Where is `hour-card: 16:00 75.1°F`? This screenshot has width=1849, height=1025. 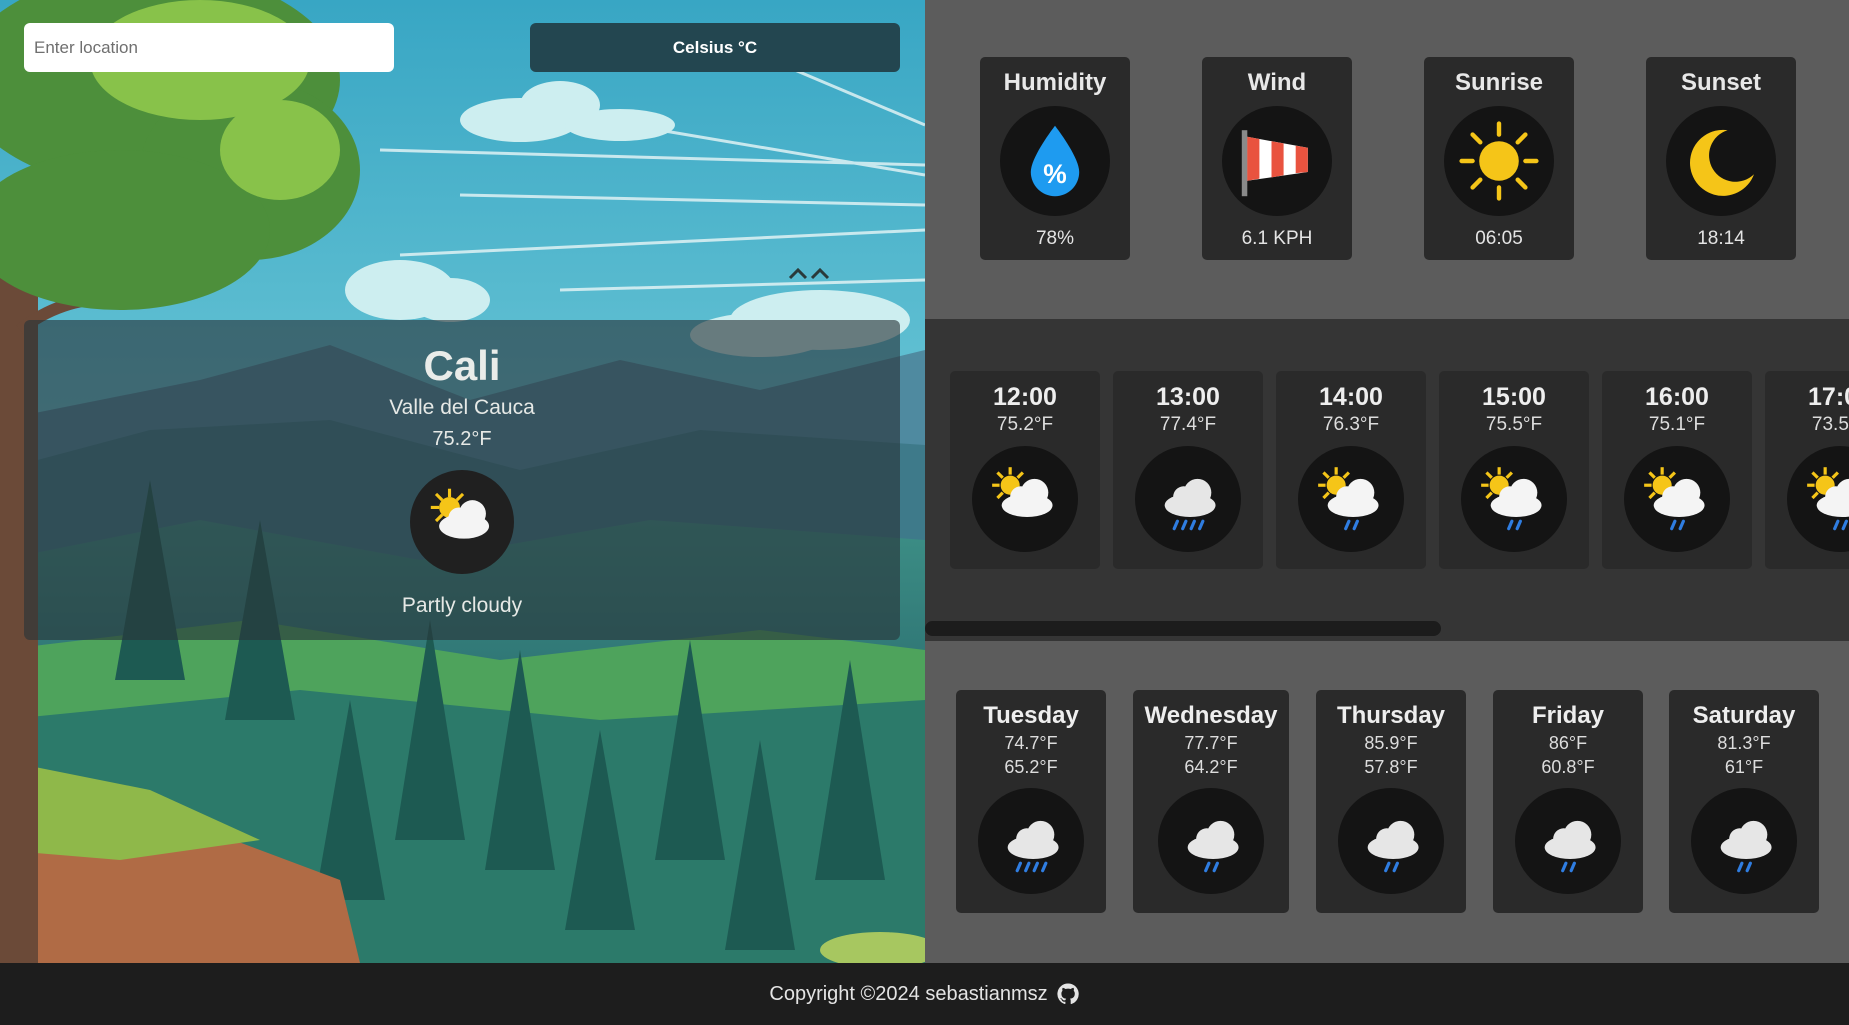
hour-card: 16:00 75.1°F is located at coordinates (1677, 470).